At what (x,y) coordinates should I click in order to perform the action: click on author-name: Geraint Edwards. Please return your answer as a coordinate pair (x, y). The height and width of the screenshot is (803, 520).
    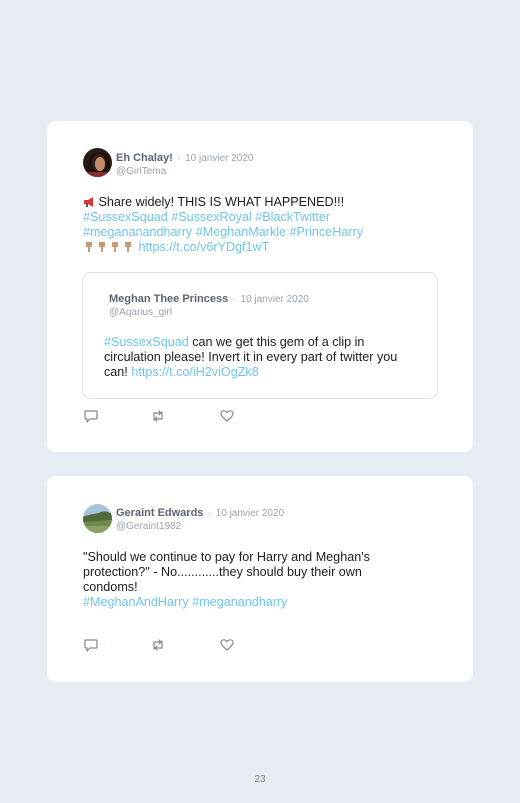
    Looking at the image, I should click on (159, 513).